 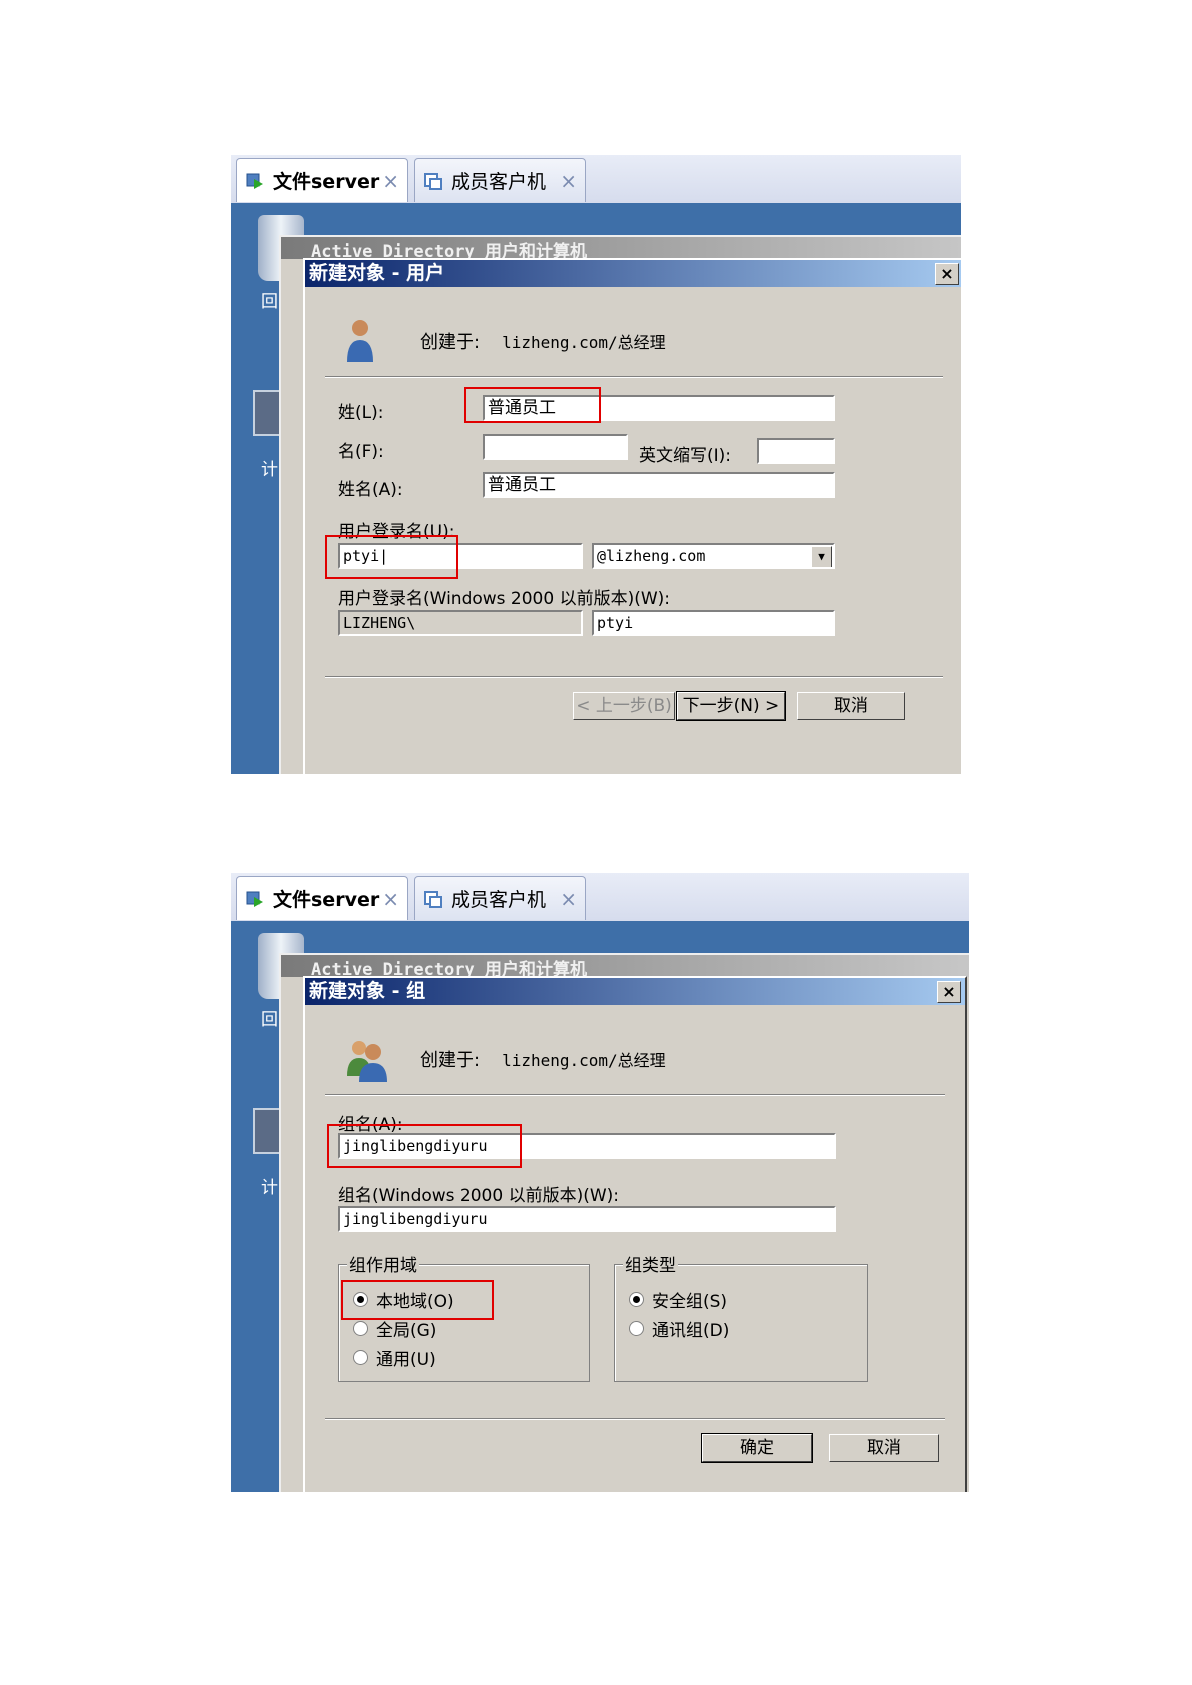 I want to click on pre2000-domain-field: LIZHENG\, so click(x=460, y=623).